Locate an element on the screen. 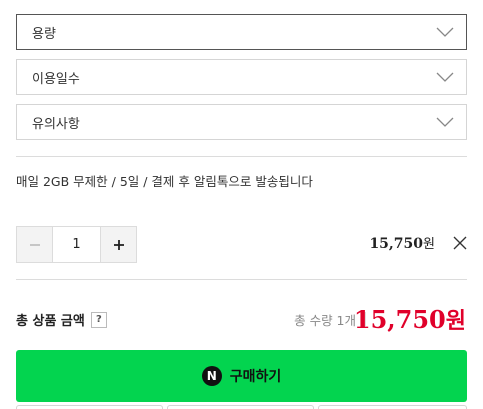  notice-select: 유의사항 is located at coordinates (241, 122).